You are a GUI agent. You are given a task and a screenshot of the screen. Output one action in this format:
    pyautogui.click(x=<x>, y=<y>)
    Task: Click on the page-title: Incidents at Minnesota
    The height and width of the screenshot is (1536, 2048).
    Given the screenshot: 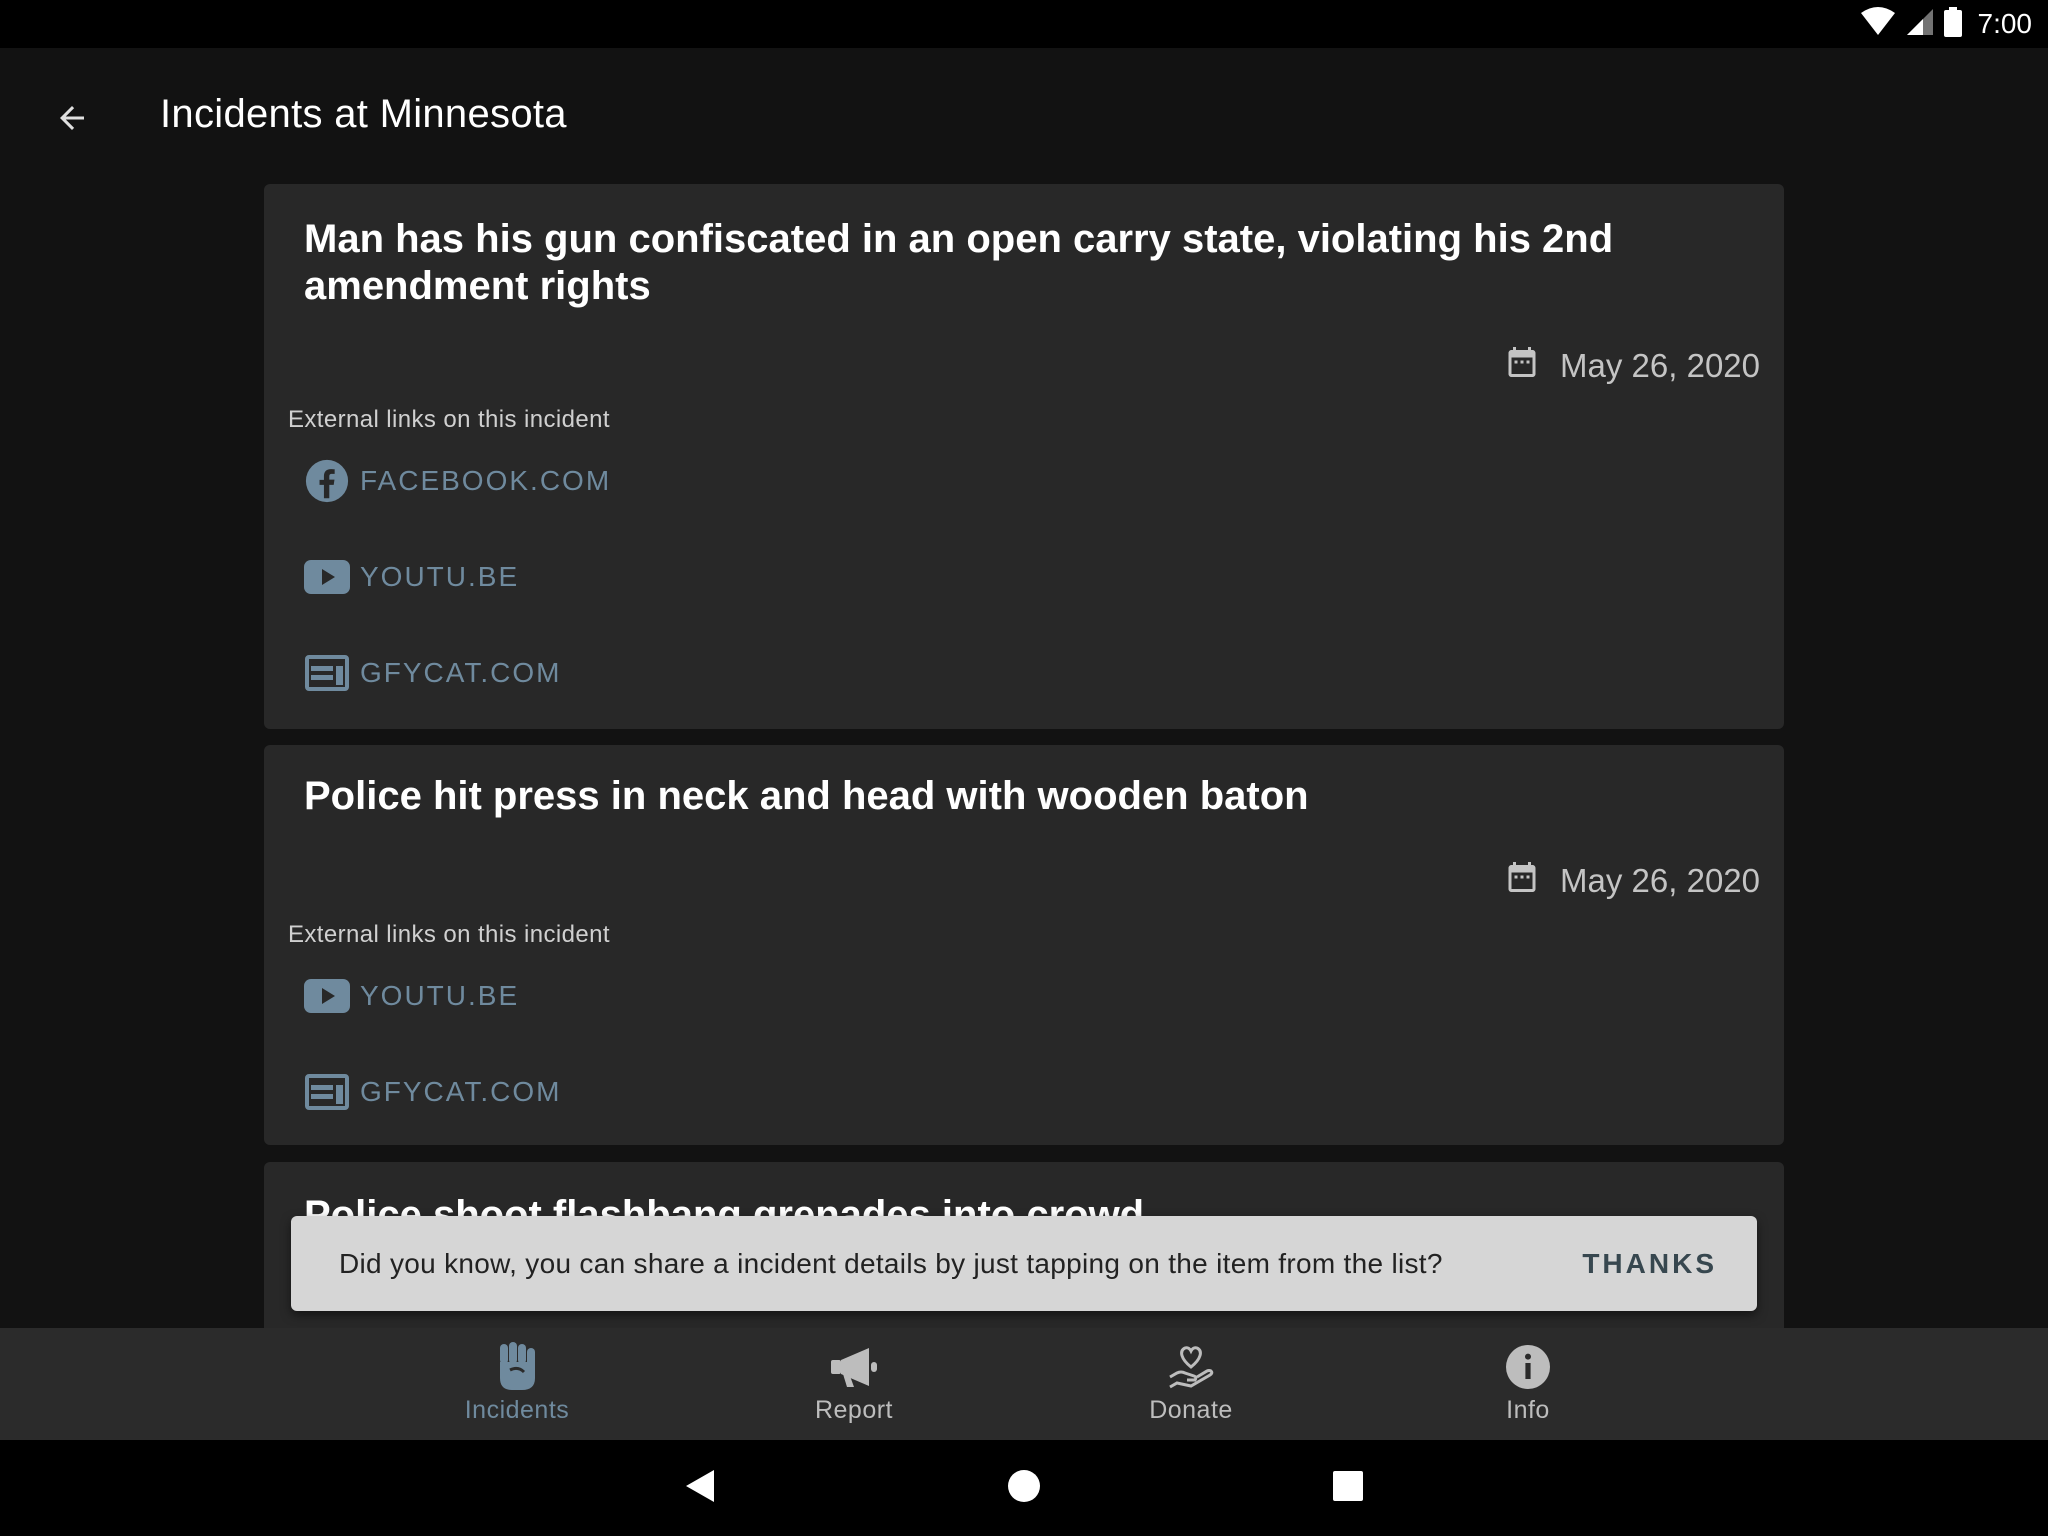 What is the action you would take?
    pyautogui.click(x=363, y=114)
    